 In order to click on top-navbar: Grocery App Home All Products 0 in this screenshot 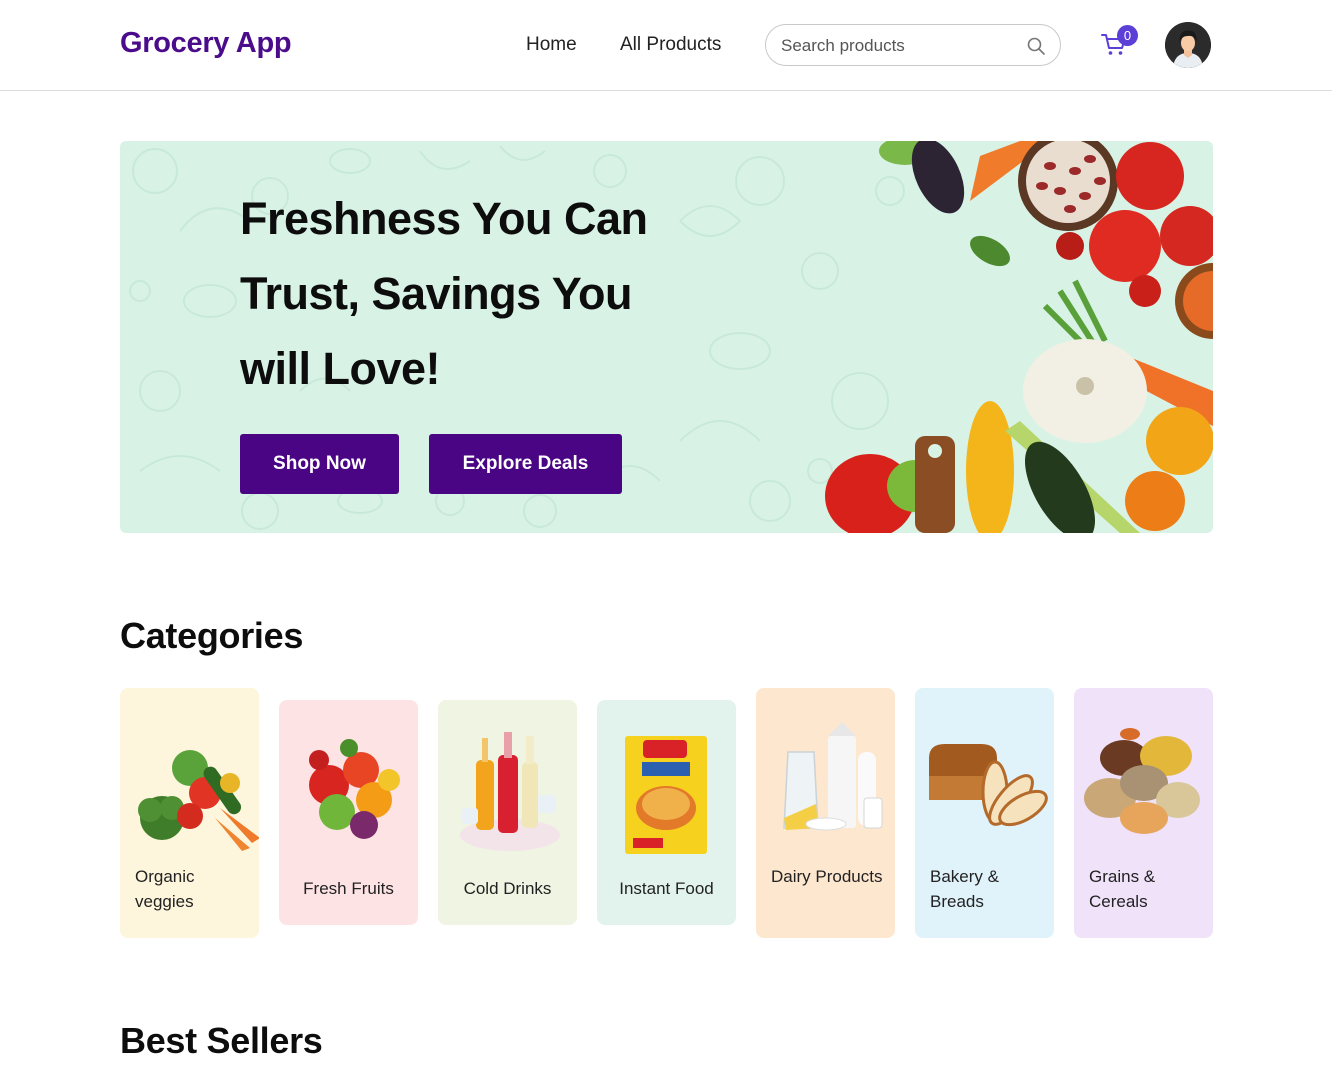, I will do `click(666, 45)`.